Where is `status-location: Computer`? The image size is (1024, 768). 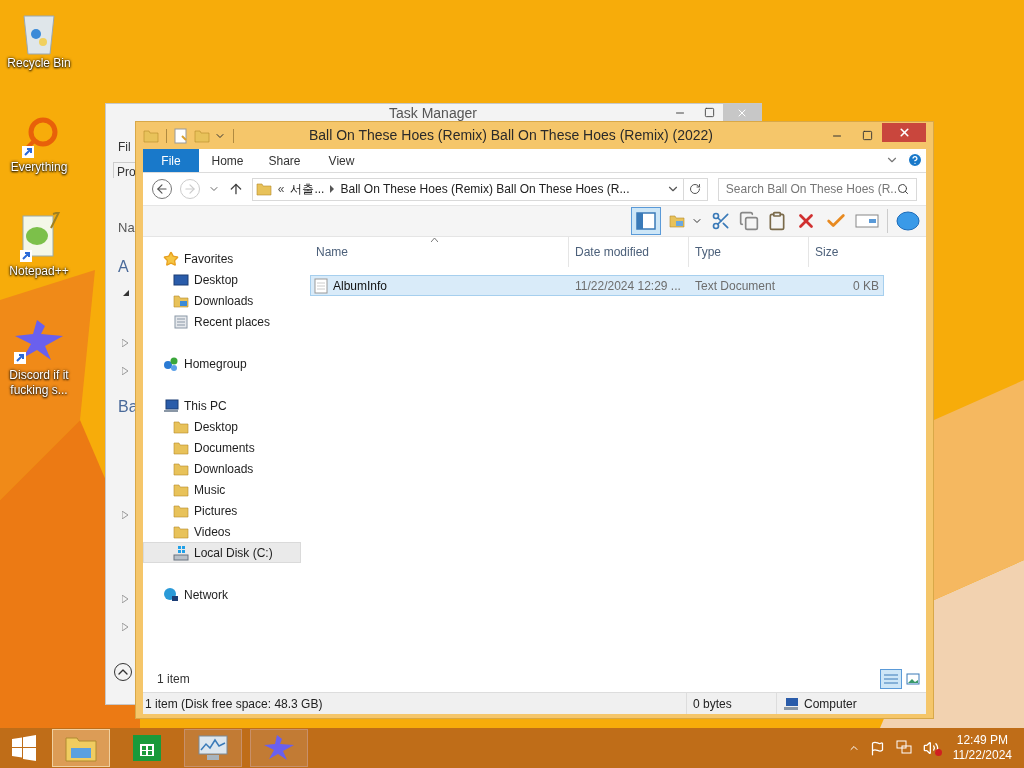 status-location: Computer is located at coordinates (830, 704).